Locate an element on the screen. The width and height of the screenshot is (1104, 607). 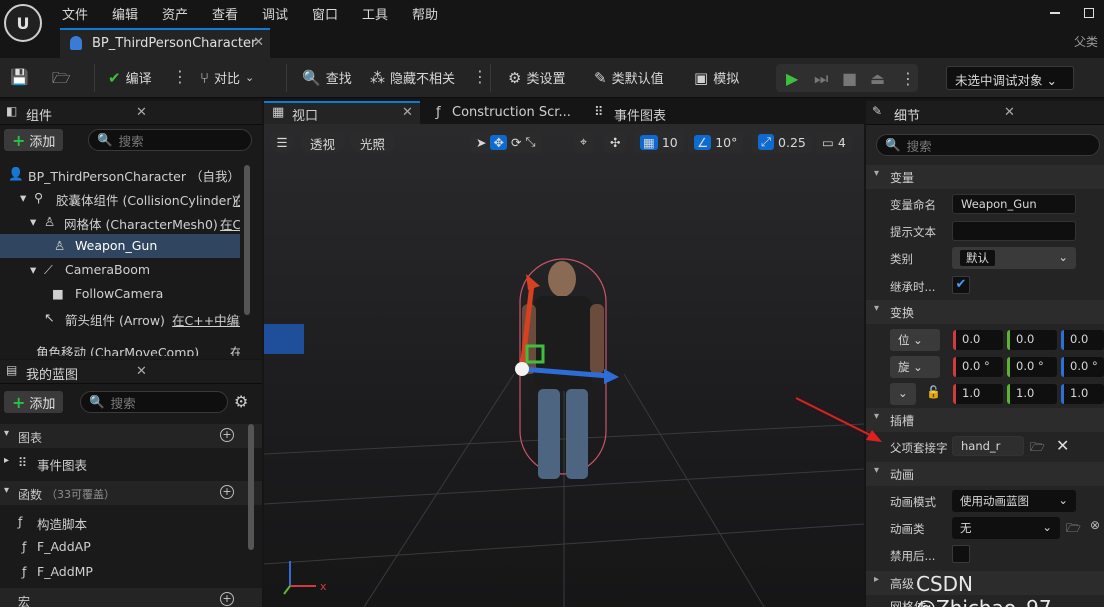
browse-asset-icon: 🗁 is located at coordinates (1073, 529).